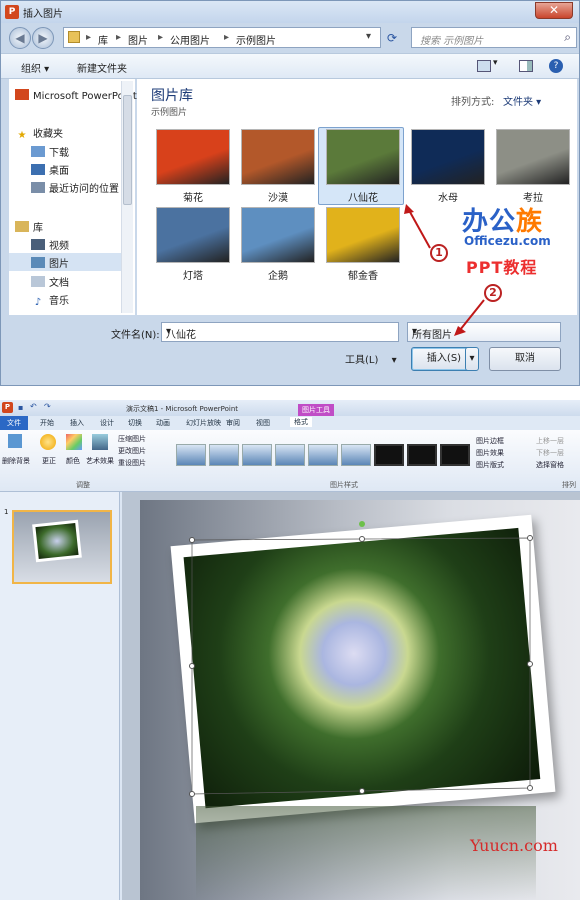  What do you see at coordinates (490, 453) in the screenshot?
I see `picture-effects-button: 图片效果` at bounding box center [490, 453].